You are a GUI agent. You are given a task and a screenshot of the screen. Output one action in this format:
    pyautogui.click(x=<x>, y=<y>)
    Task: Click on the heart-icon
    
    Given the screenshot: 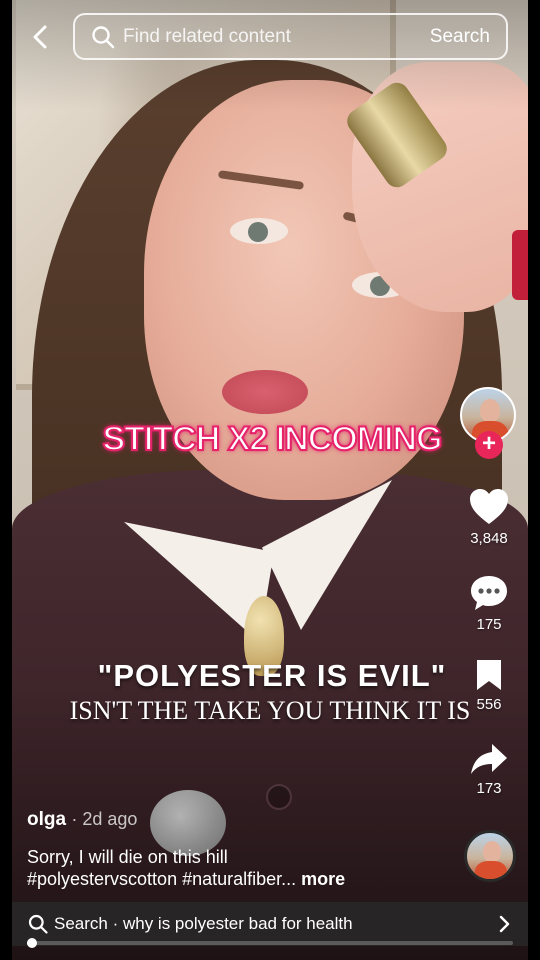 What is the action you would take?
    pyautogui.click(x=489, y=506)
    